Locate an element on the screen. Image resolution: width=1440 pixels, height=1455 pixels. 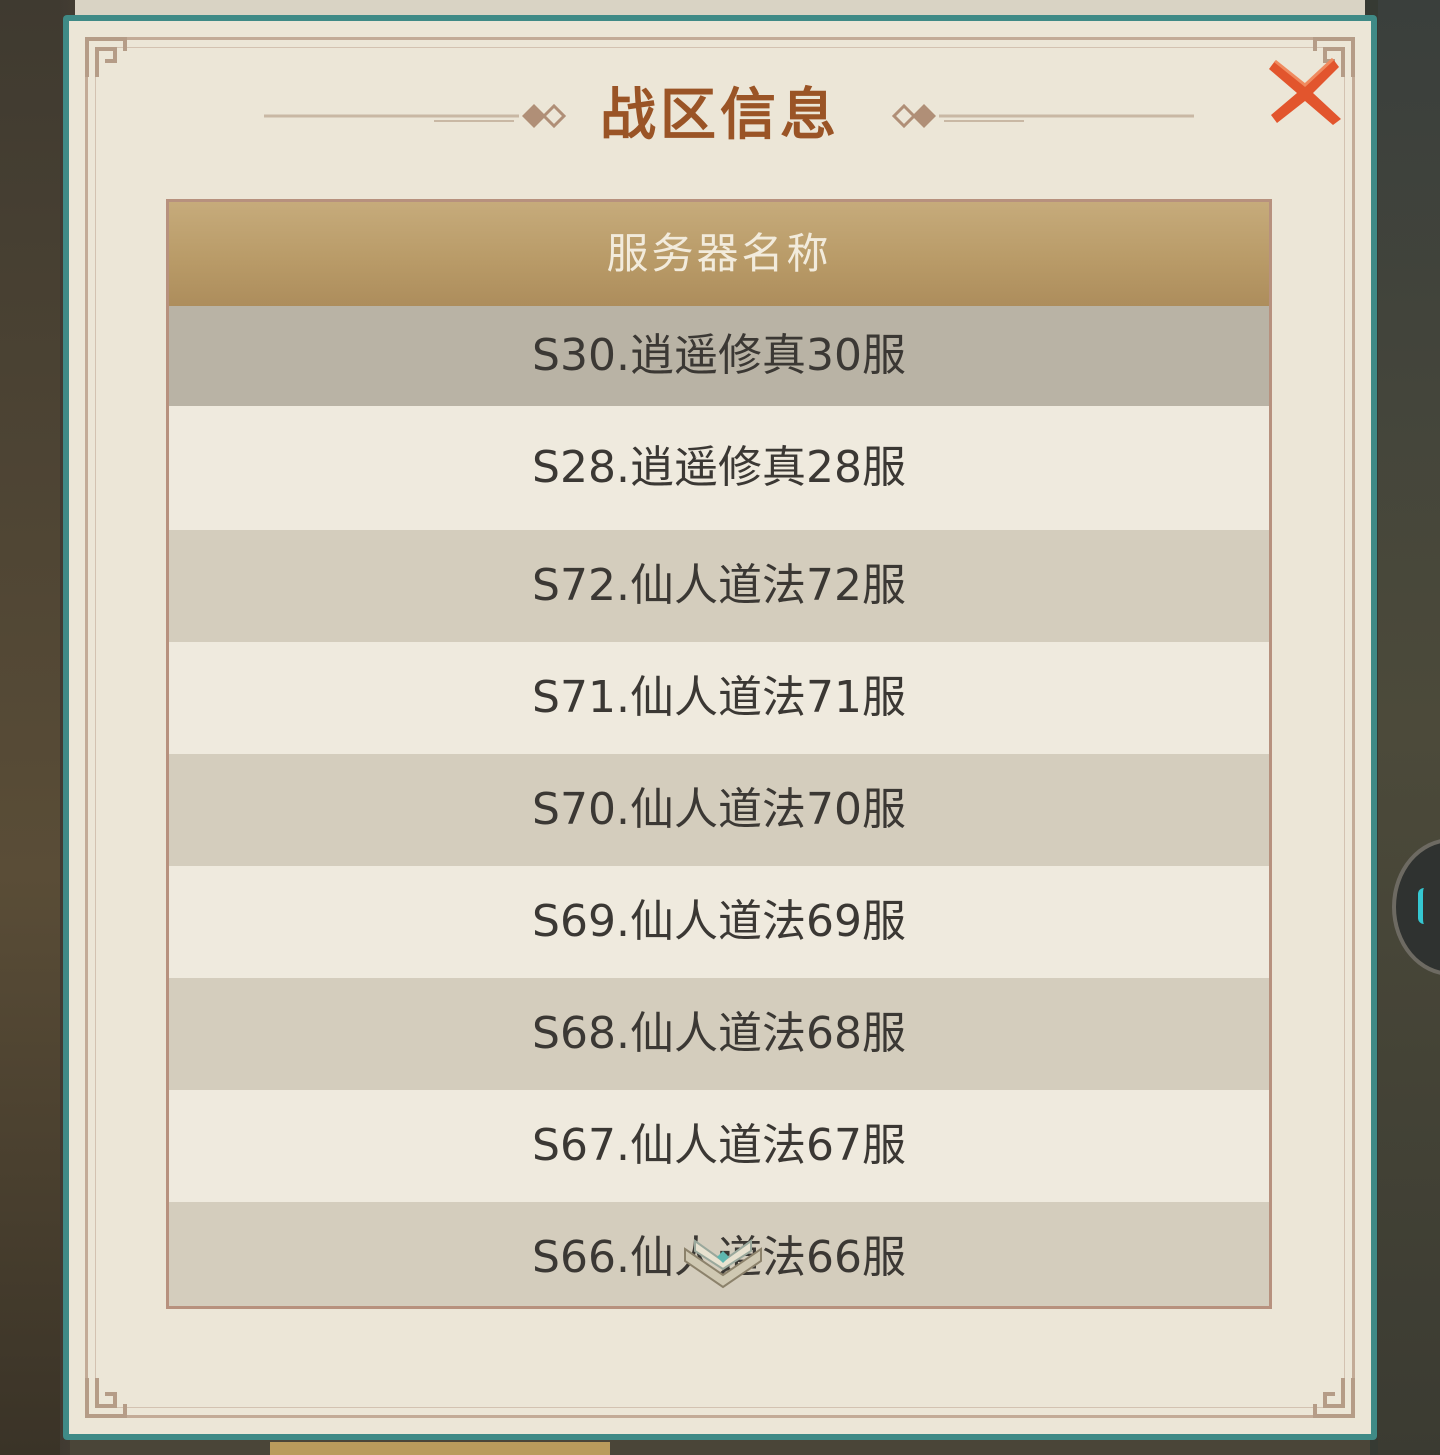
background-left is located at coordinates (30, 727).